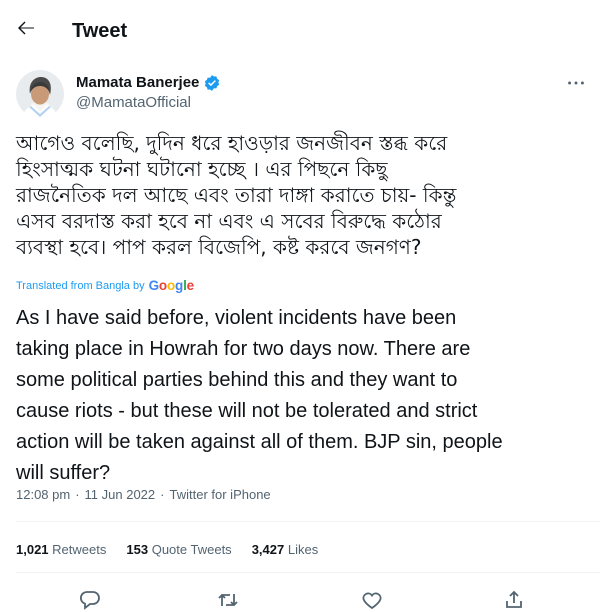 Image resolution: width=600 pixels, height=612 pixels. I want to click on tweet-time: 12:08 pm, so click(43, 494).